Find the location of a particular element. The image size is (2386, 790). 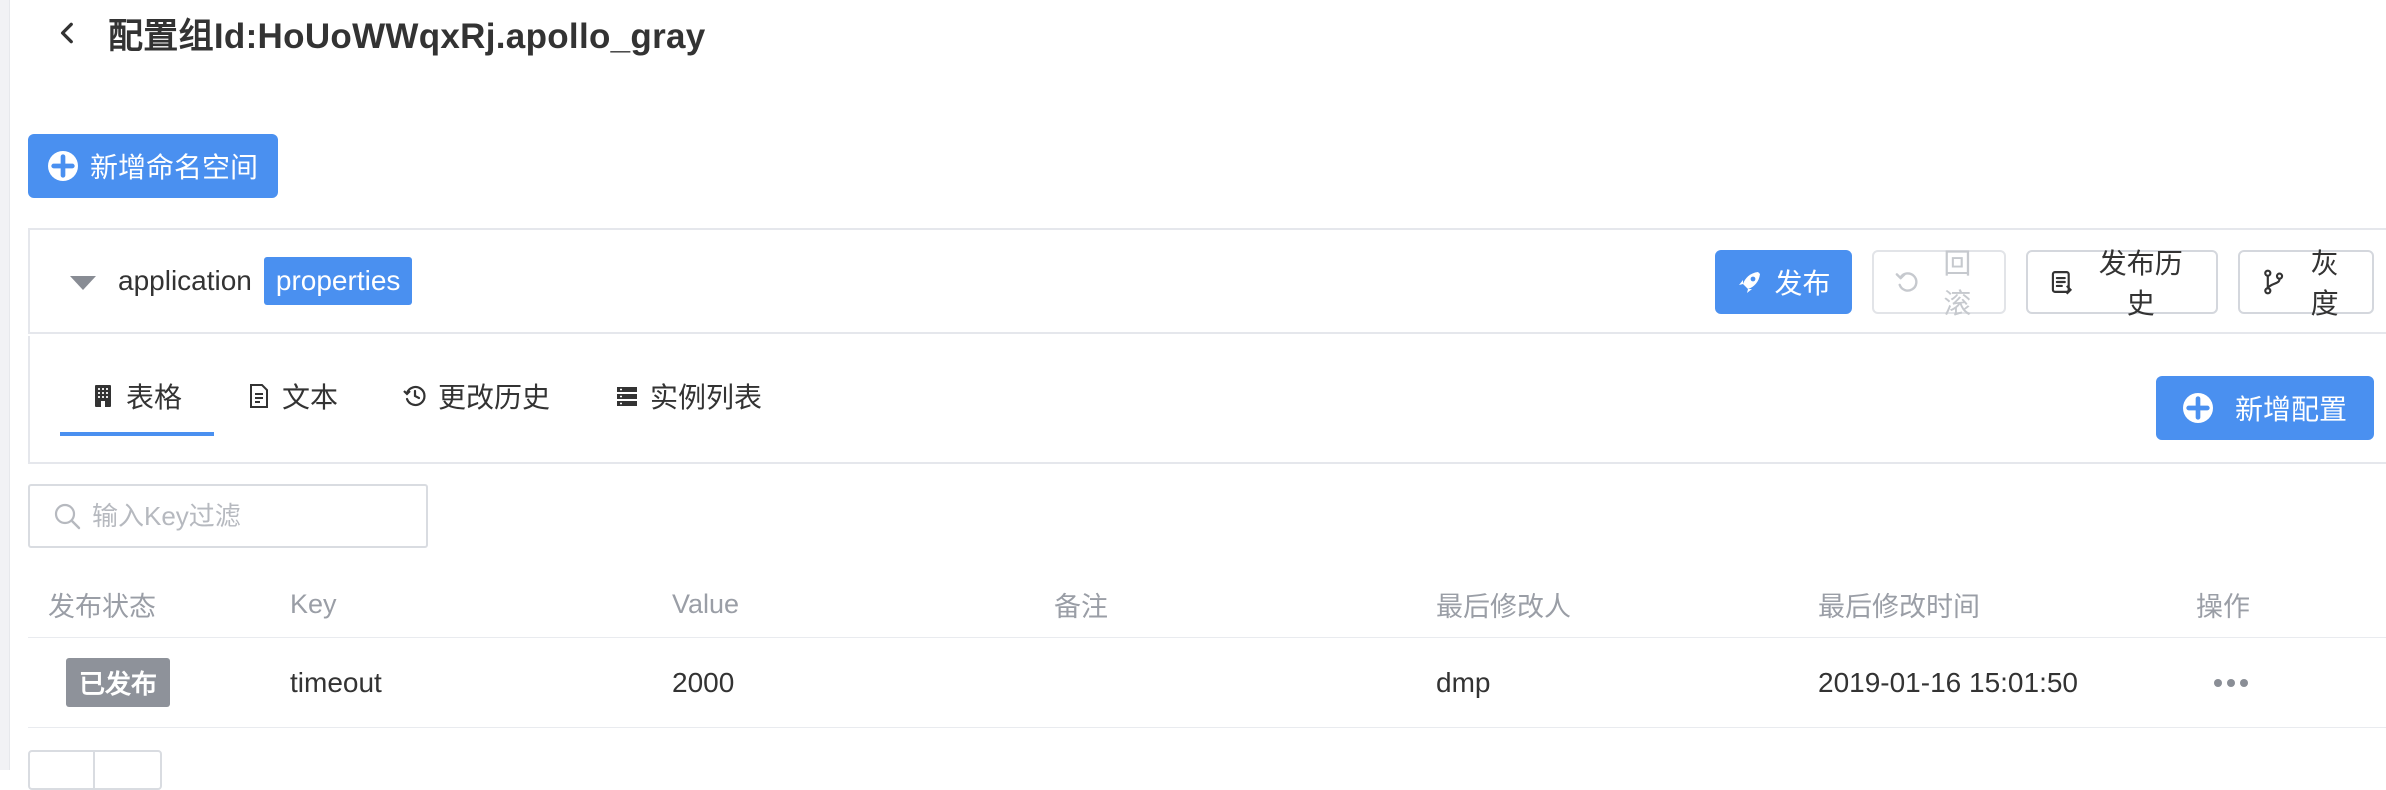

next-page-button is located at coordinates (127, 770).